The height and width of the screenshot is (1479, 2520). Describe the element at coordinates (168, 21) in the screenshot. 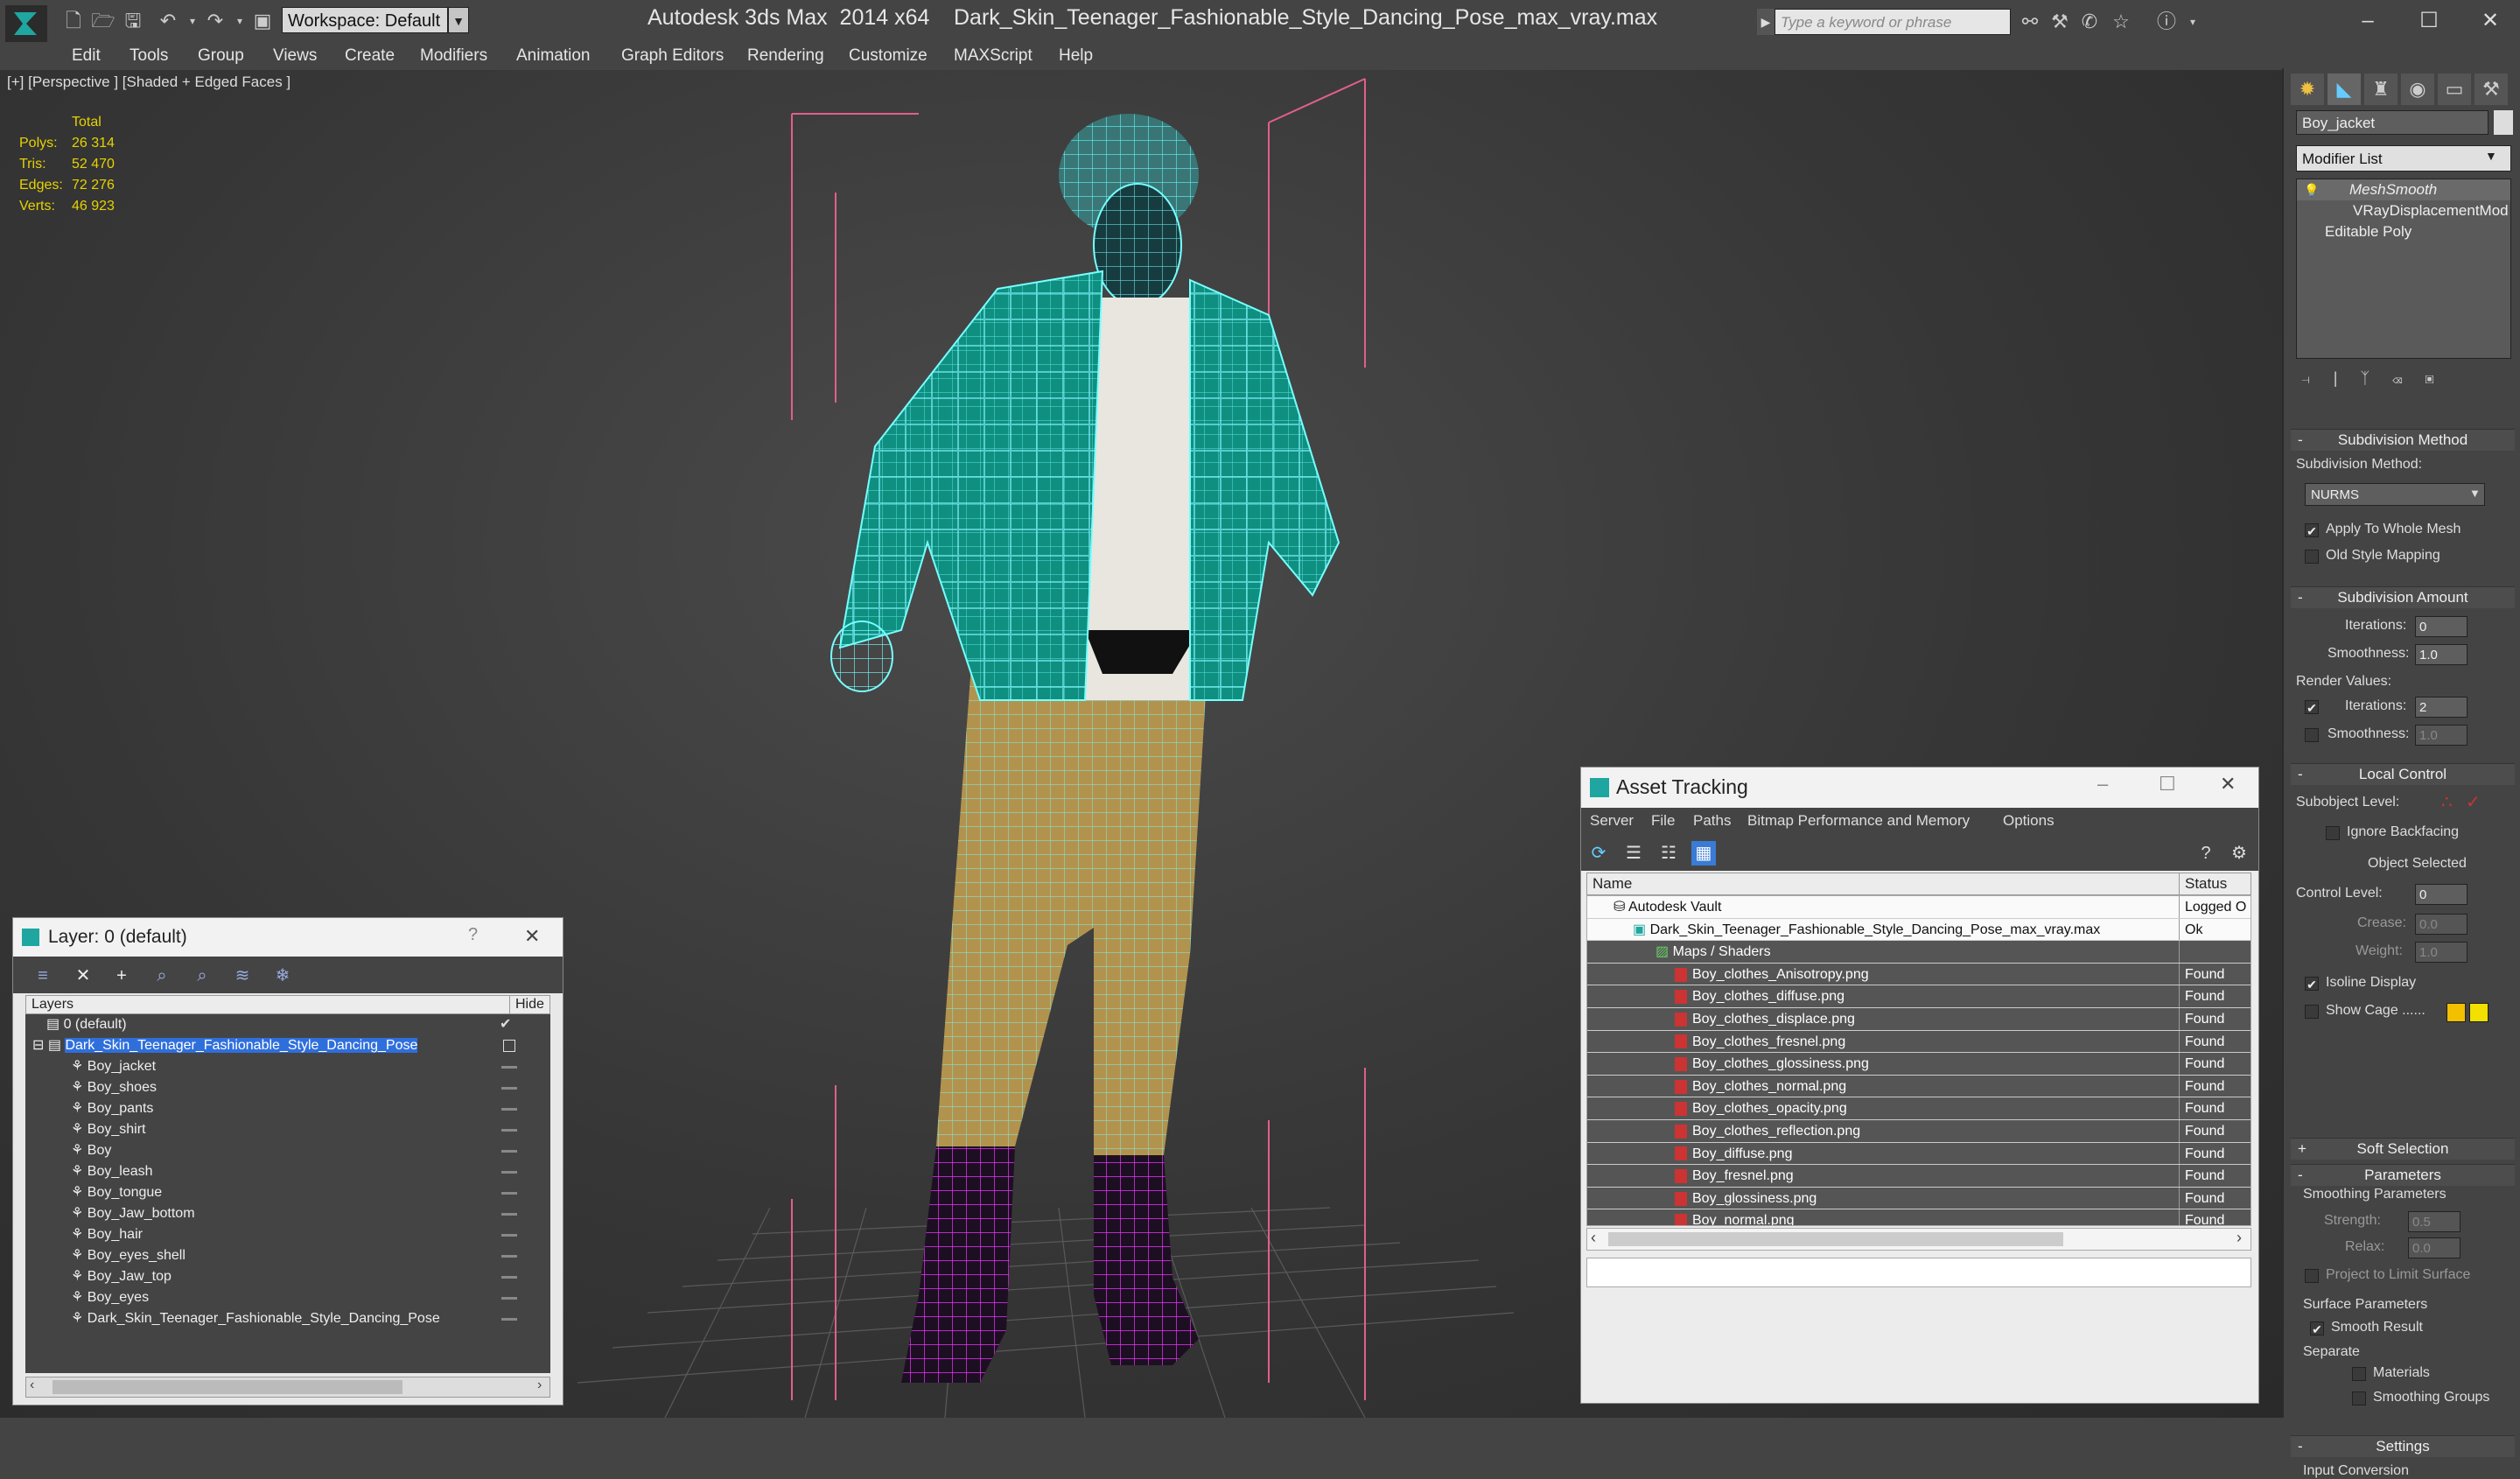

I see `undo-icon: ↶` at that location.